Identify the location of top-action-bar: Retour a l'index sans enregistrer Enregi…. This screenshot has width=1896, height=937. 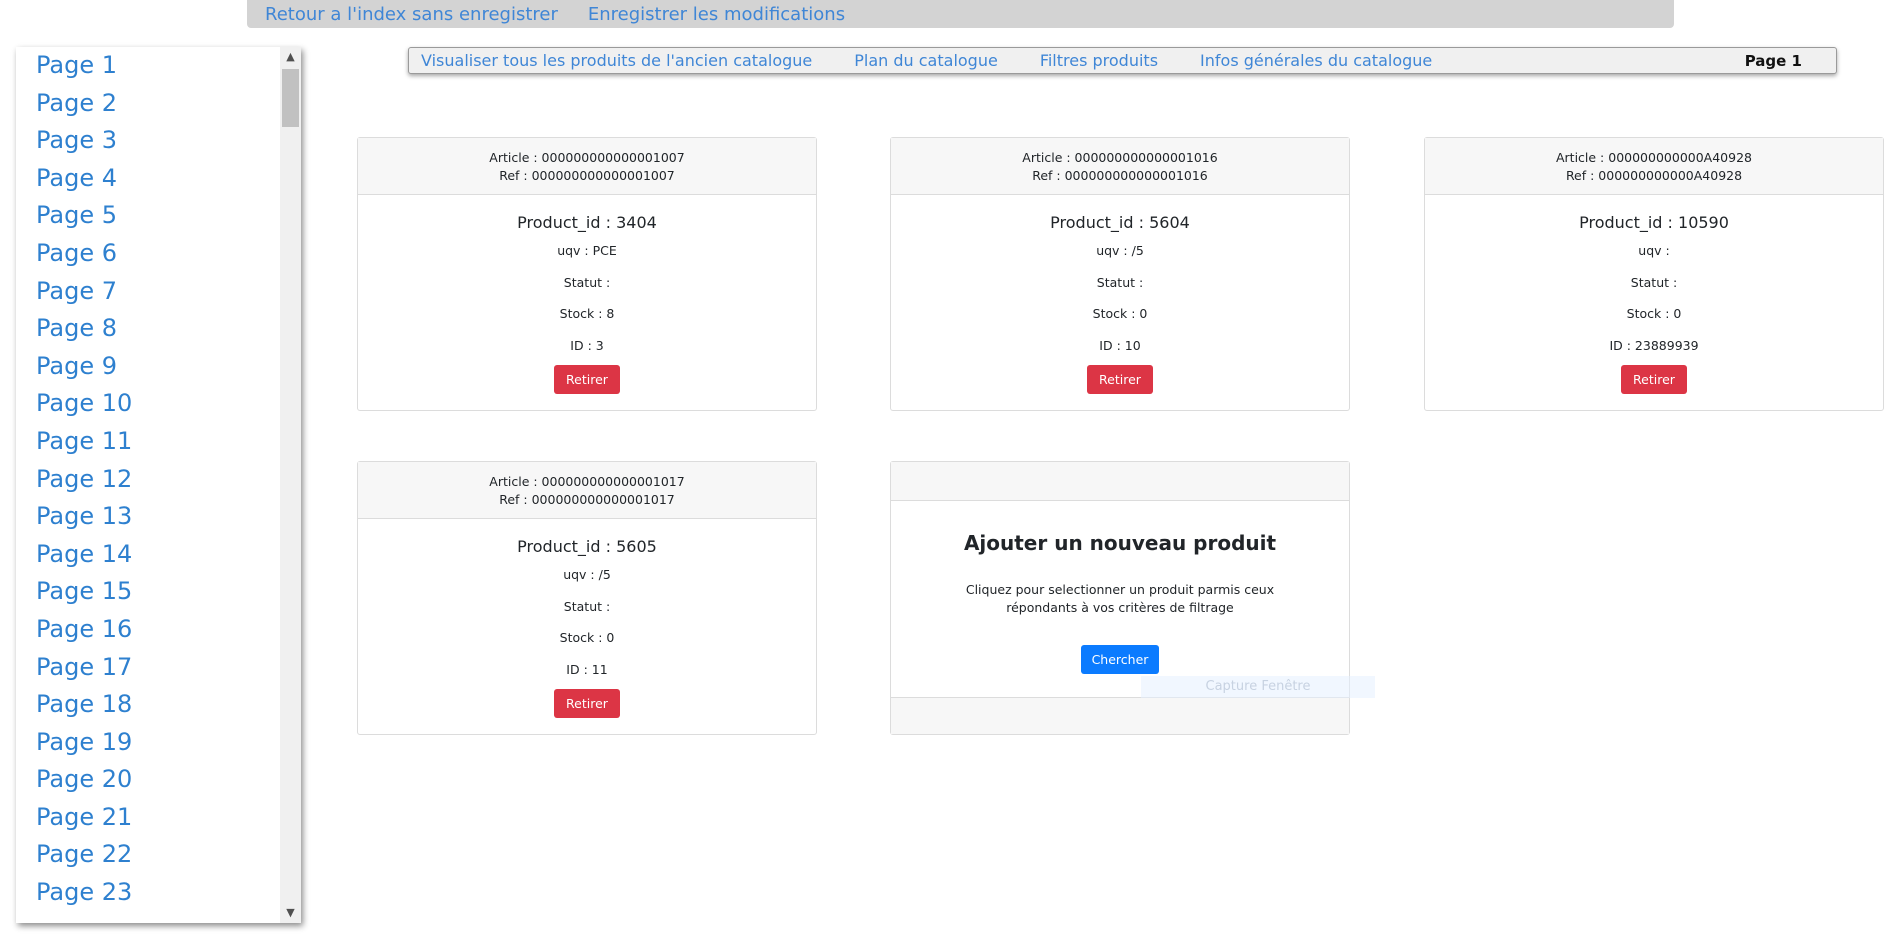
(960, 14).